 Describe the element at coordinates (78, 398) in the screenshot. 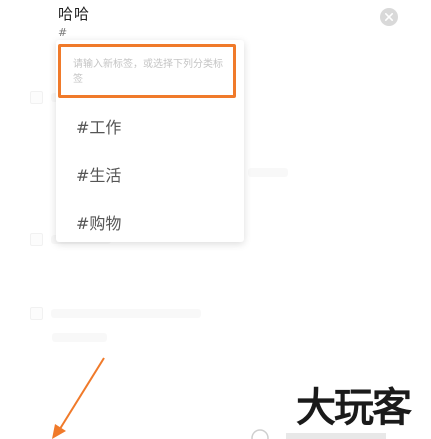

I see `annotation-arrow` at that location.